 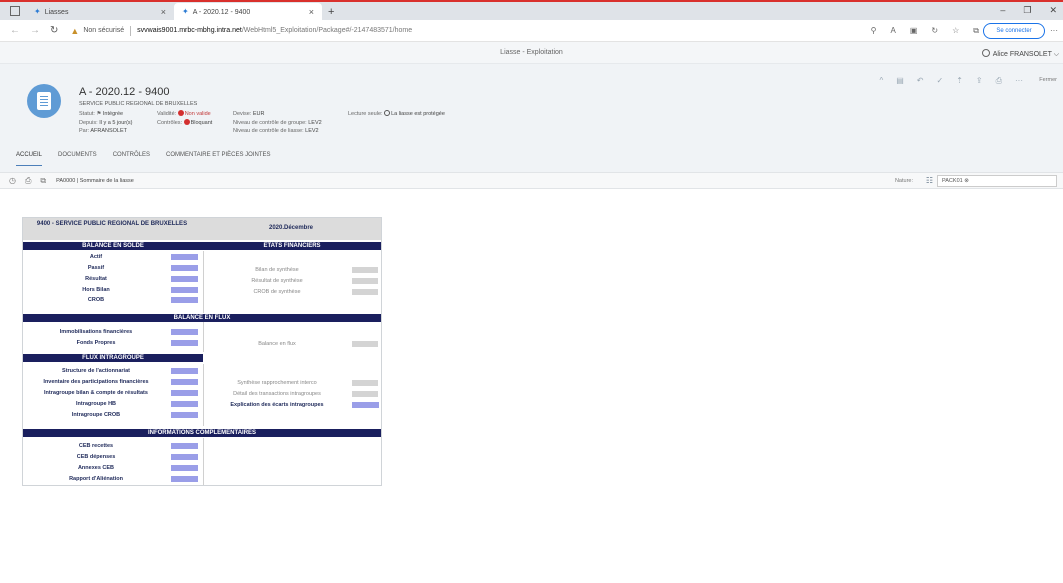 What do you see at coordinates (96, 404) in the screenshot?
I see `row-label: Intragroupe HB` at bounding box center [96, 404].